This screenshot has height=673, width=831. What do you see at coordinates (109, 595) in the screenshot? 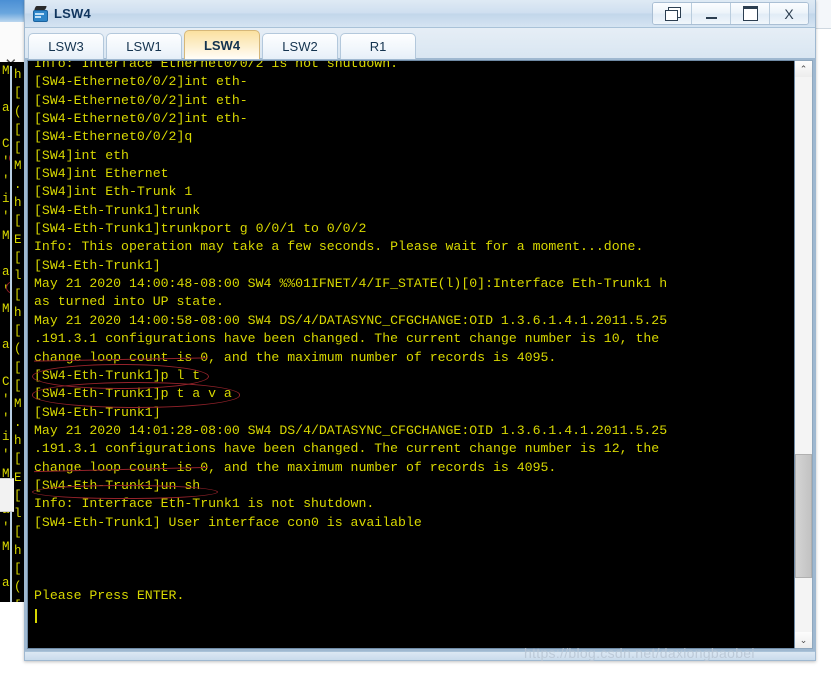
I see `terminal-line: Please Press ENTER.` at bounding box center [109, 595].